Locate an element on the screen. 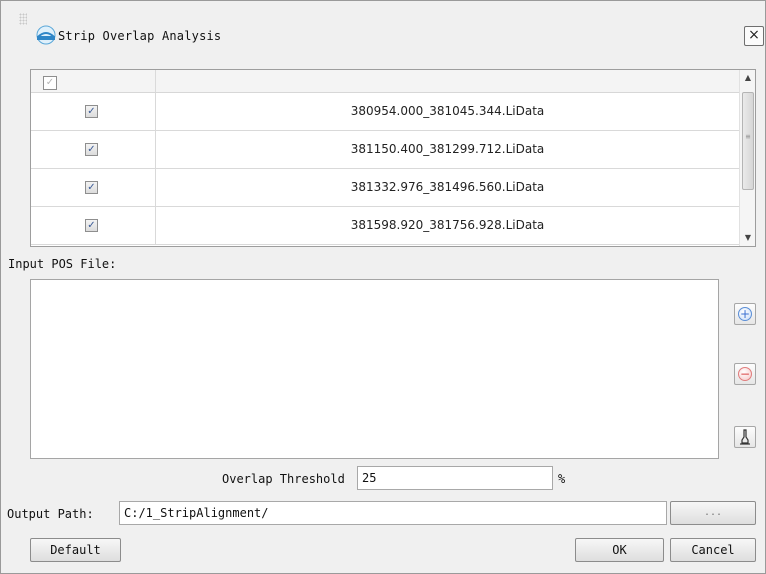 This screenshot has width=766, height=574. cancel-button: Cancel is located at coordinates (713, 550).